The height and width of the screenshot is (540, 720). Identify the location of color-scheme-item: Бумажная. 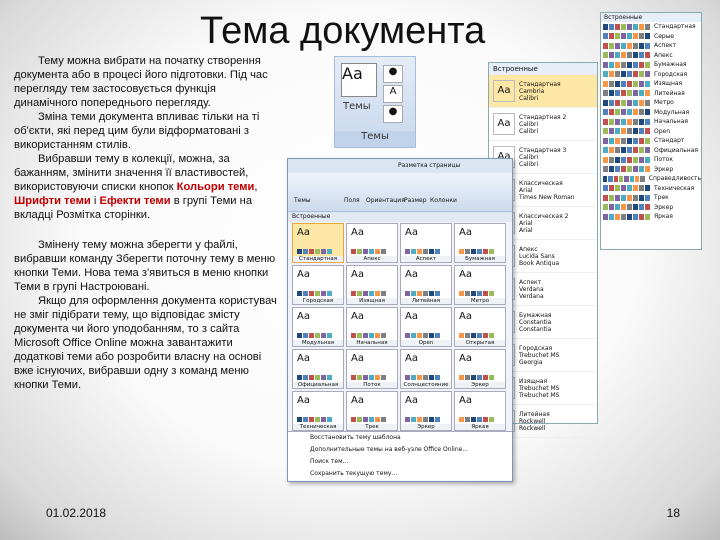
(651, 65).